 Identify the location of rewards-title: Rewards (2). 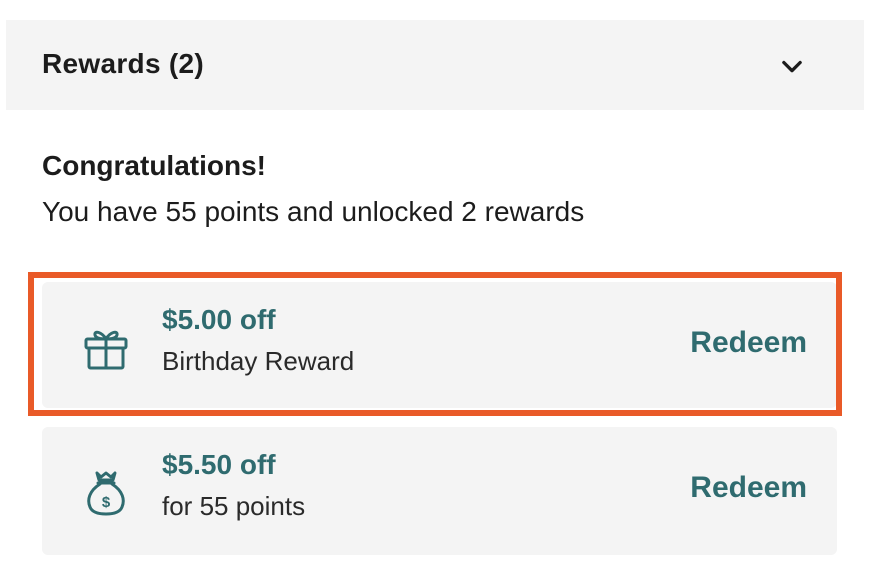
(123, 63).